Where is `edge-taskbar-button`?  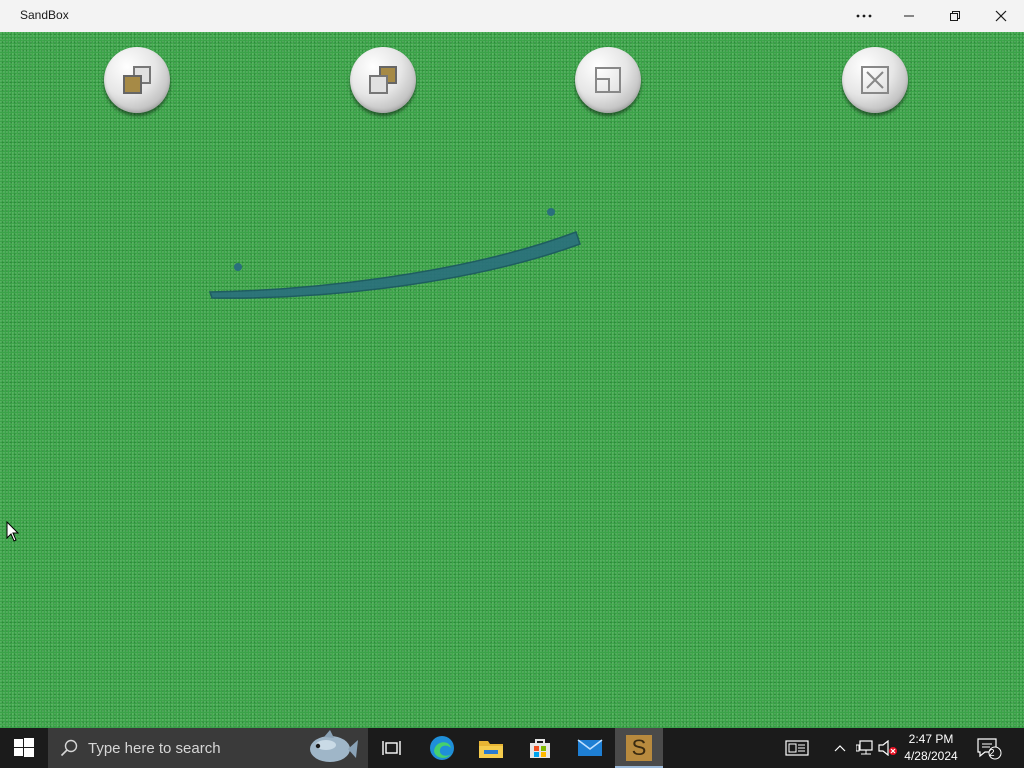 edge-taskbar-button is located at coordinates (442, 748).